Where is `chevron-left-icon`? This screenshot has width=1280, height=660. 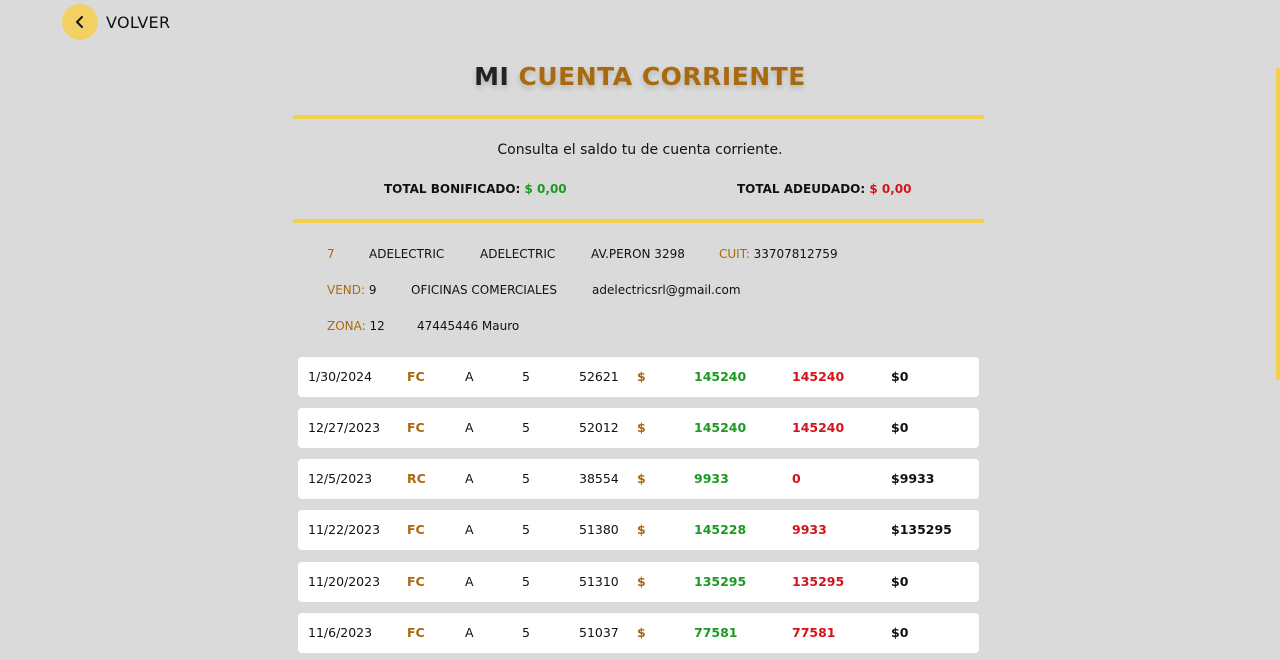 chevron-left-icon is located at coordinates (80, 22).